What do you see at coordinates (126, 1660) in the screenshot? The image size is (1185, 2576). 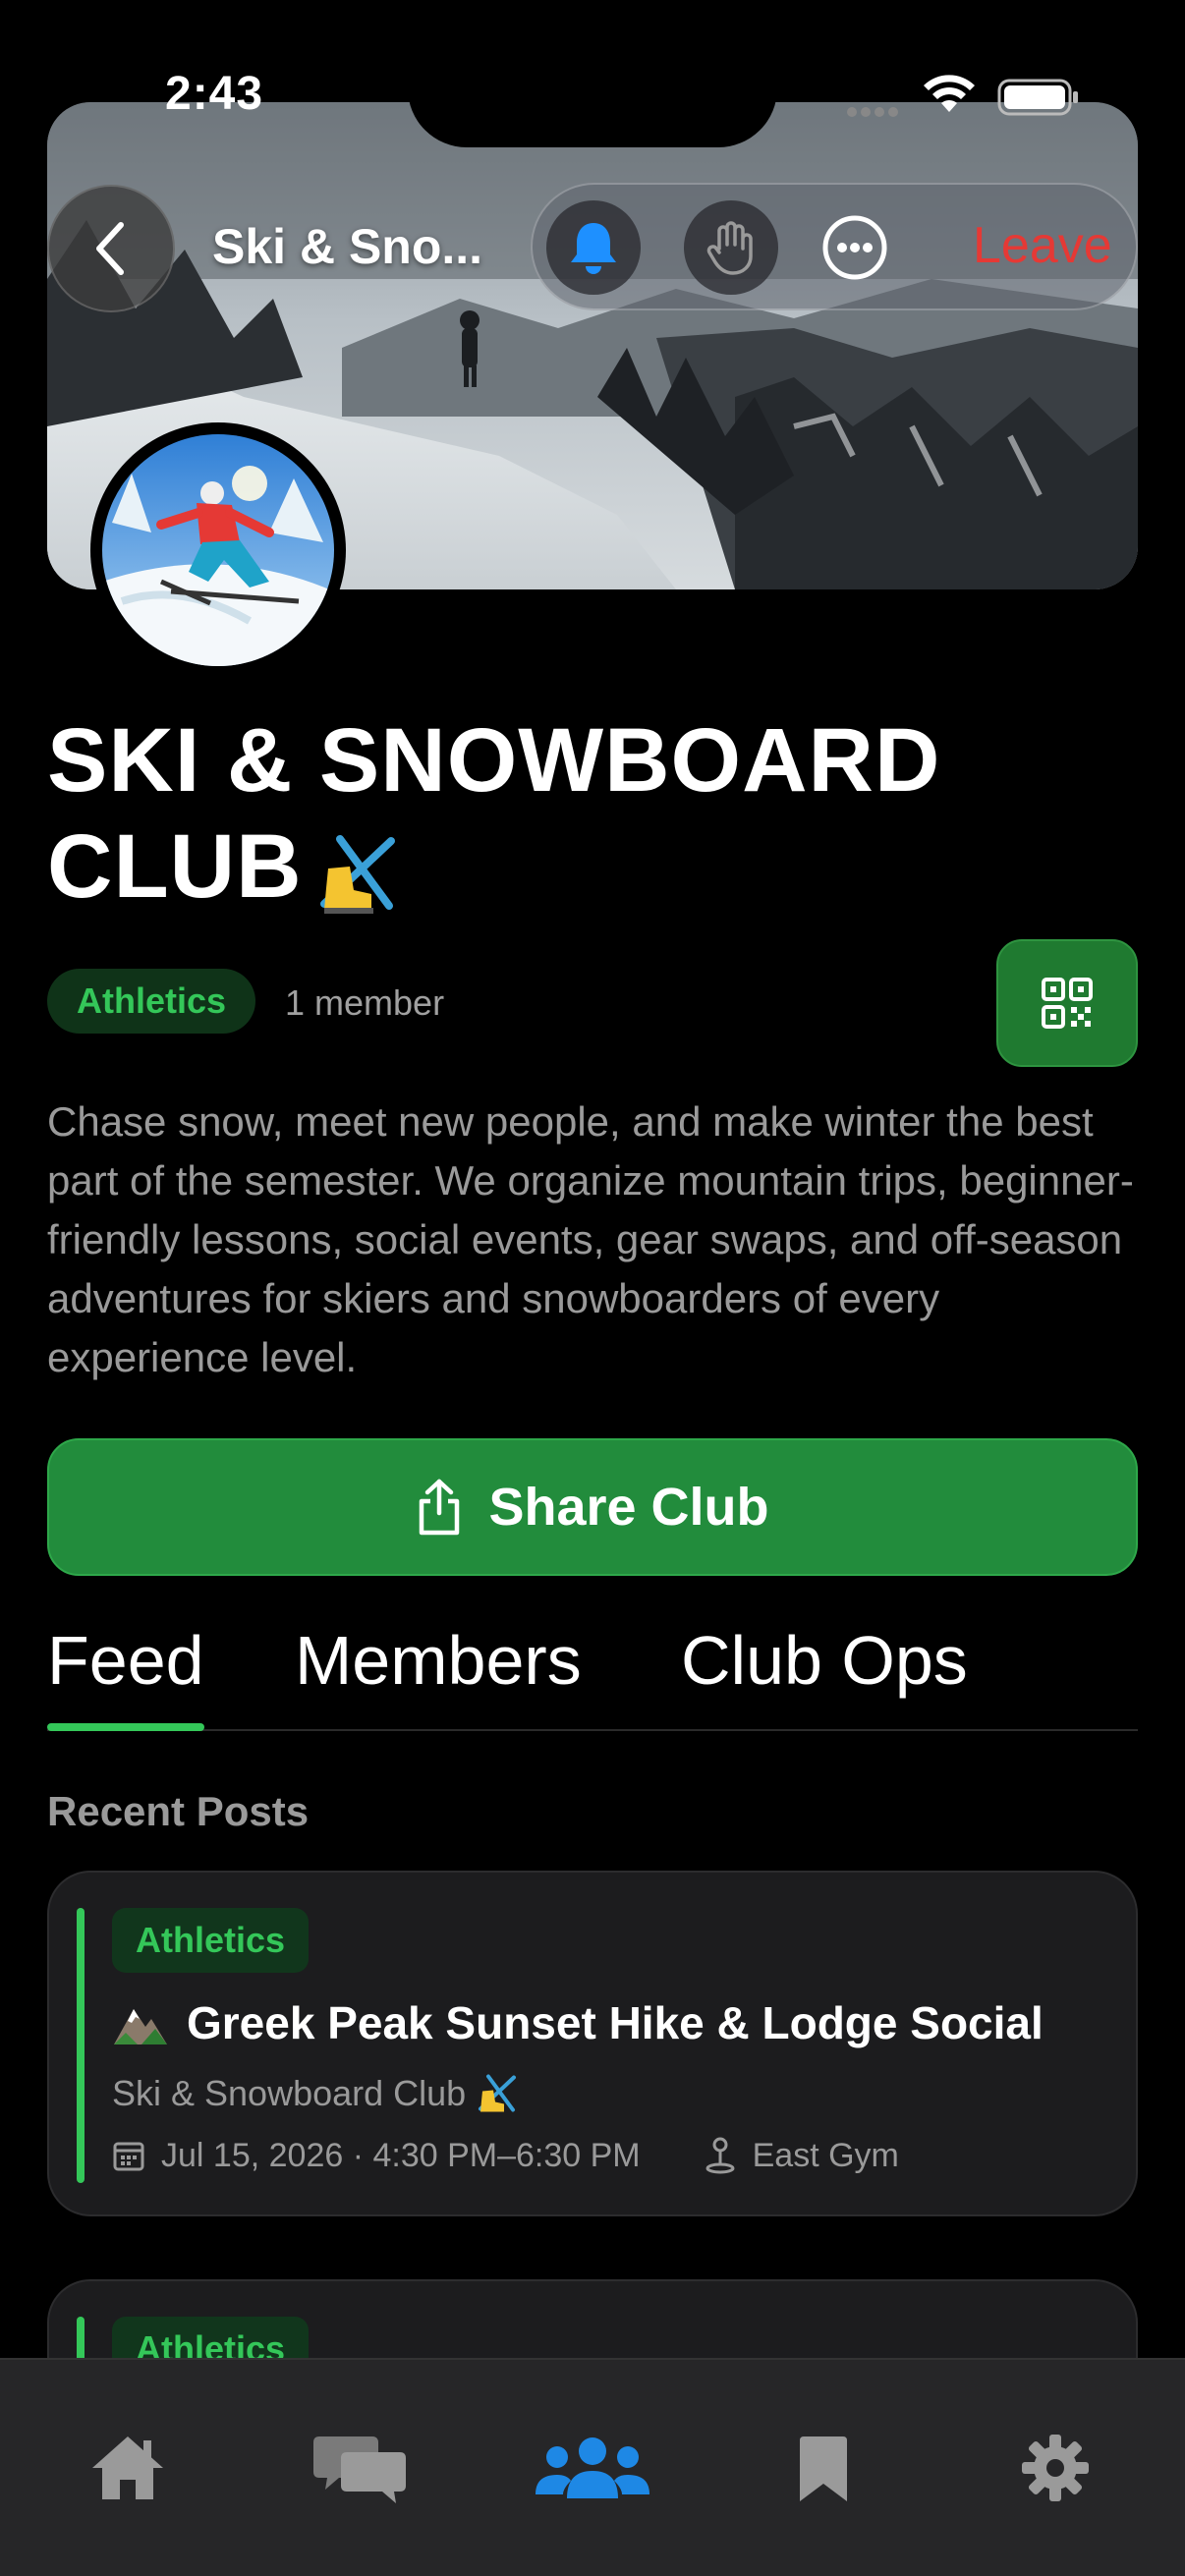 I see `tab-feed: Feed` at bounding box center [126, 1660].